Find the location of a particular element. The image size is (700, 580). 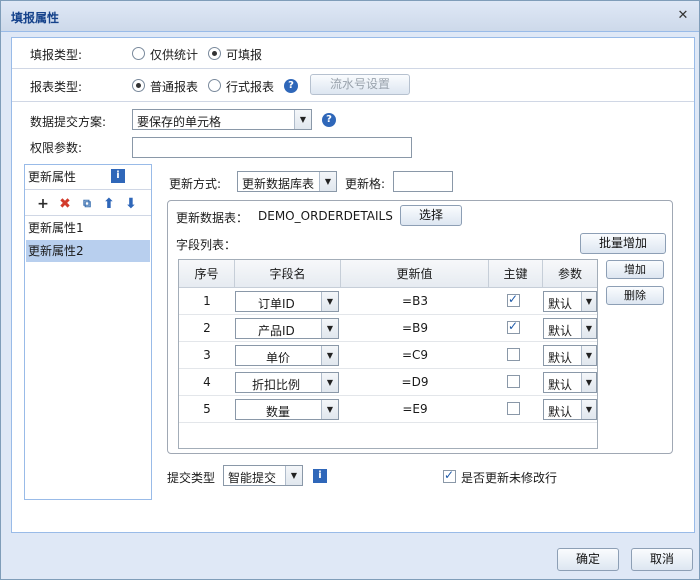

table-row: 4 折扣比例 ▼ =D9 默认 ▼ is located at coordinates (388, 382).